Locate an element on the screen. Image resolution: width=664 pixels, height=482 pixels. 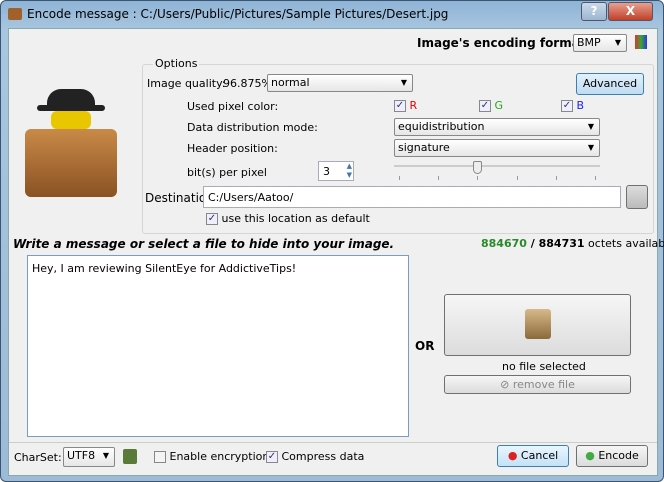
file-status: no file selected is located at coordinates (544, 366).